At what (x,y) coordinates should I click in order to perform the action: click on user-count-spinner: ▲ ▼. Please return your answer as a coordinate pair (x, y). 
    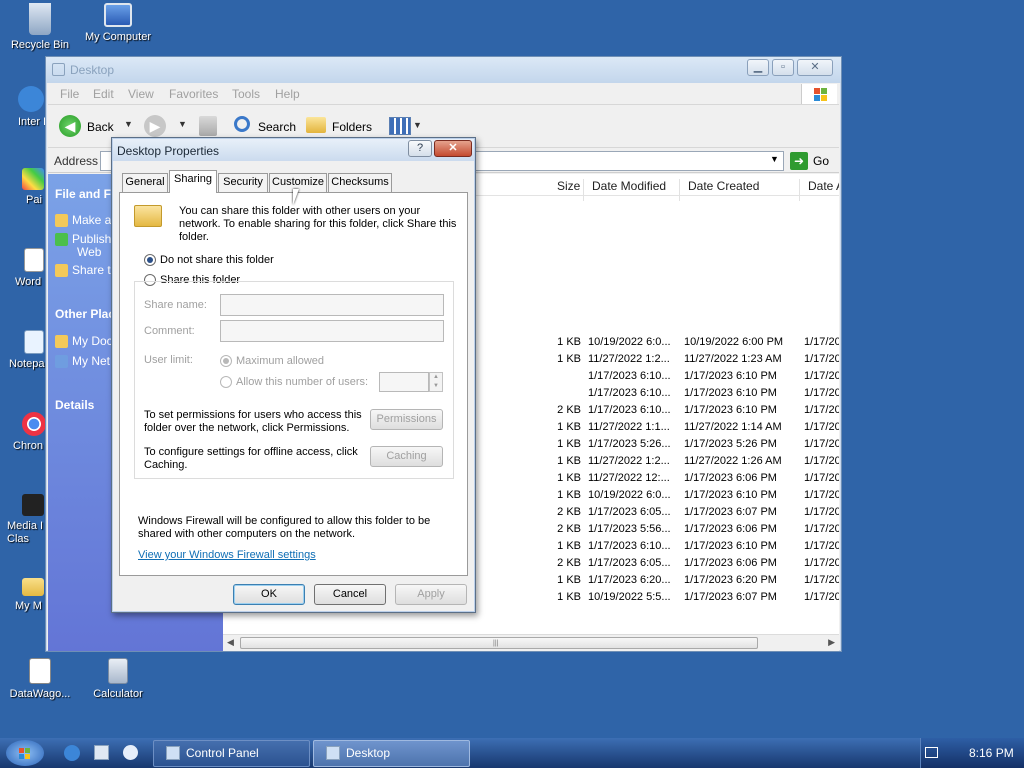
    Looking at the image, I should click on (436, 382).